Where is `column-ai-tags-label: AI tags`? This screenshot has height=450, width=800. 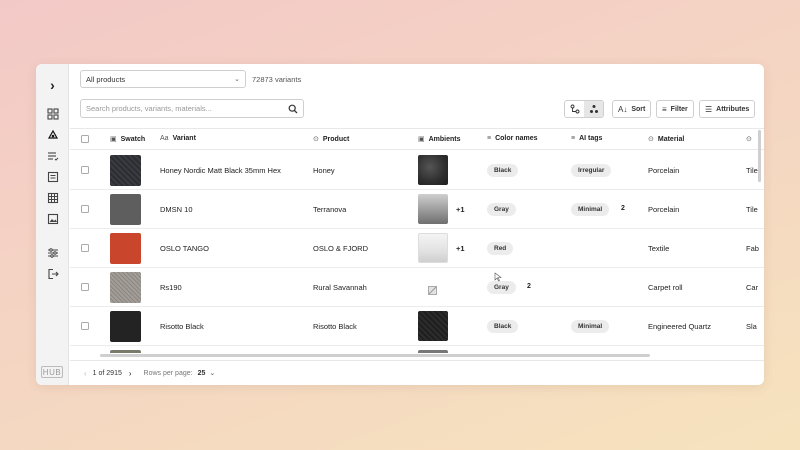
column-ai-tags-label: AI tags is located at coordinates (591, 138).